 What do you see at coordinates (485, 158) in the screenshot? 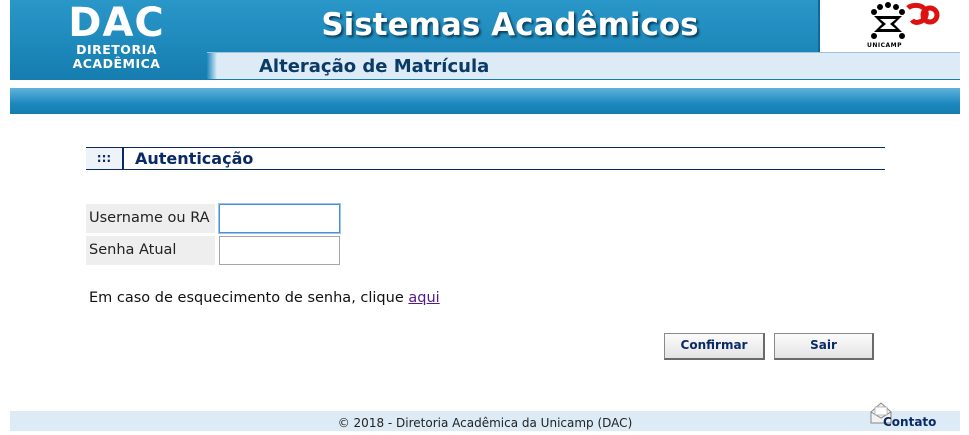
I see `auth-section-header: ::: Autenticação` at bounding box center [485, 158].